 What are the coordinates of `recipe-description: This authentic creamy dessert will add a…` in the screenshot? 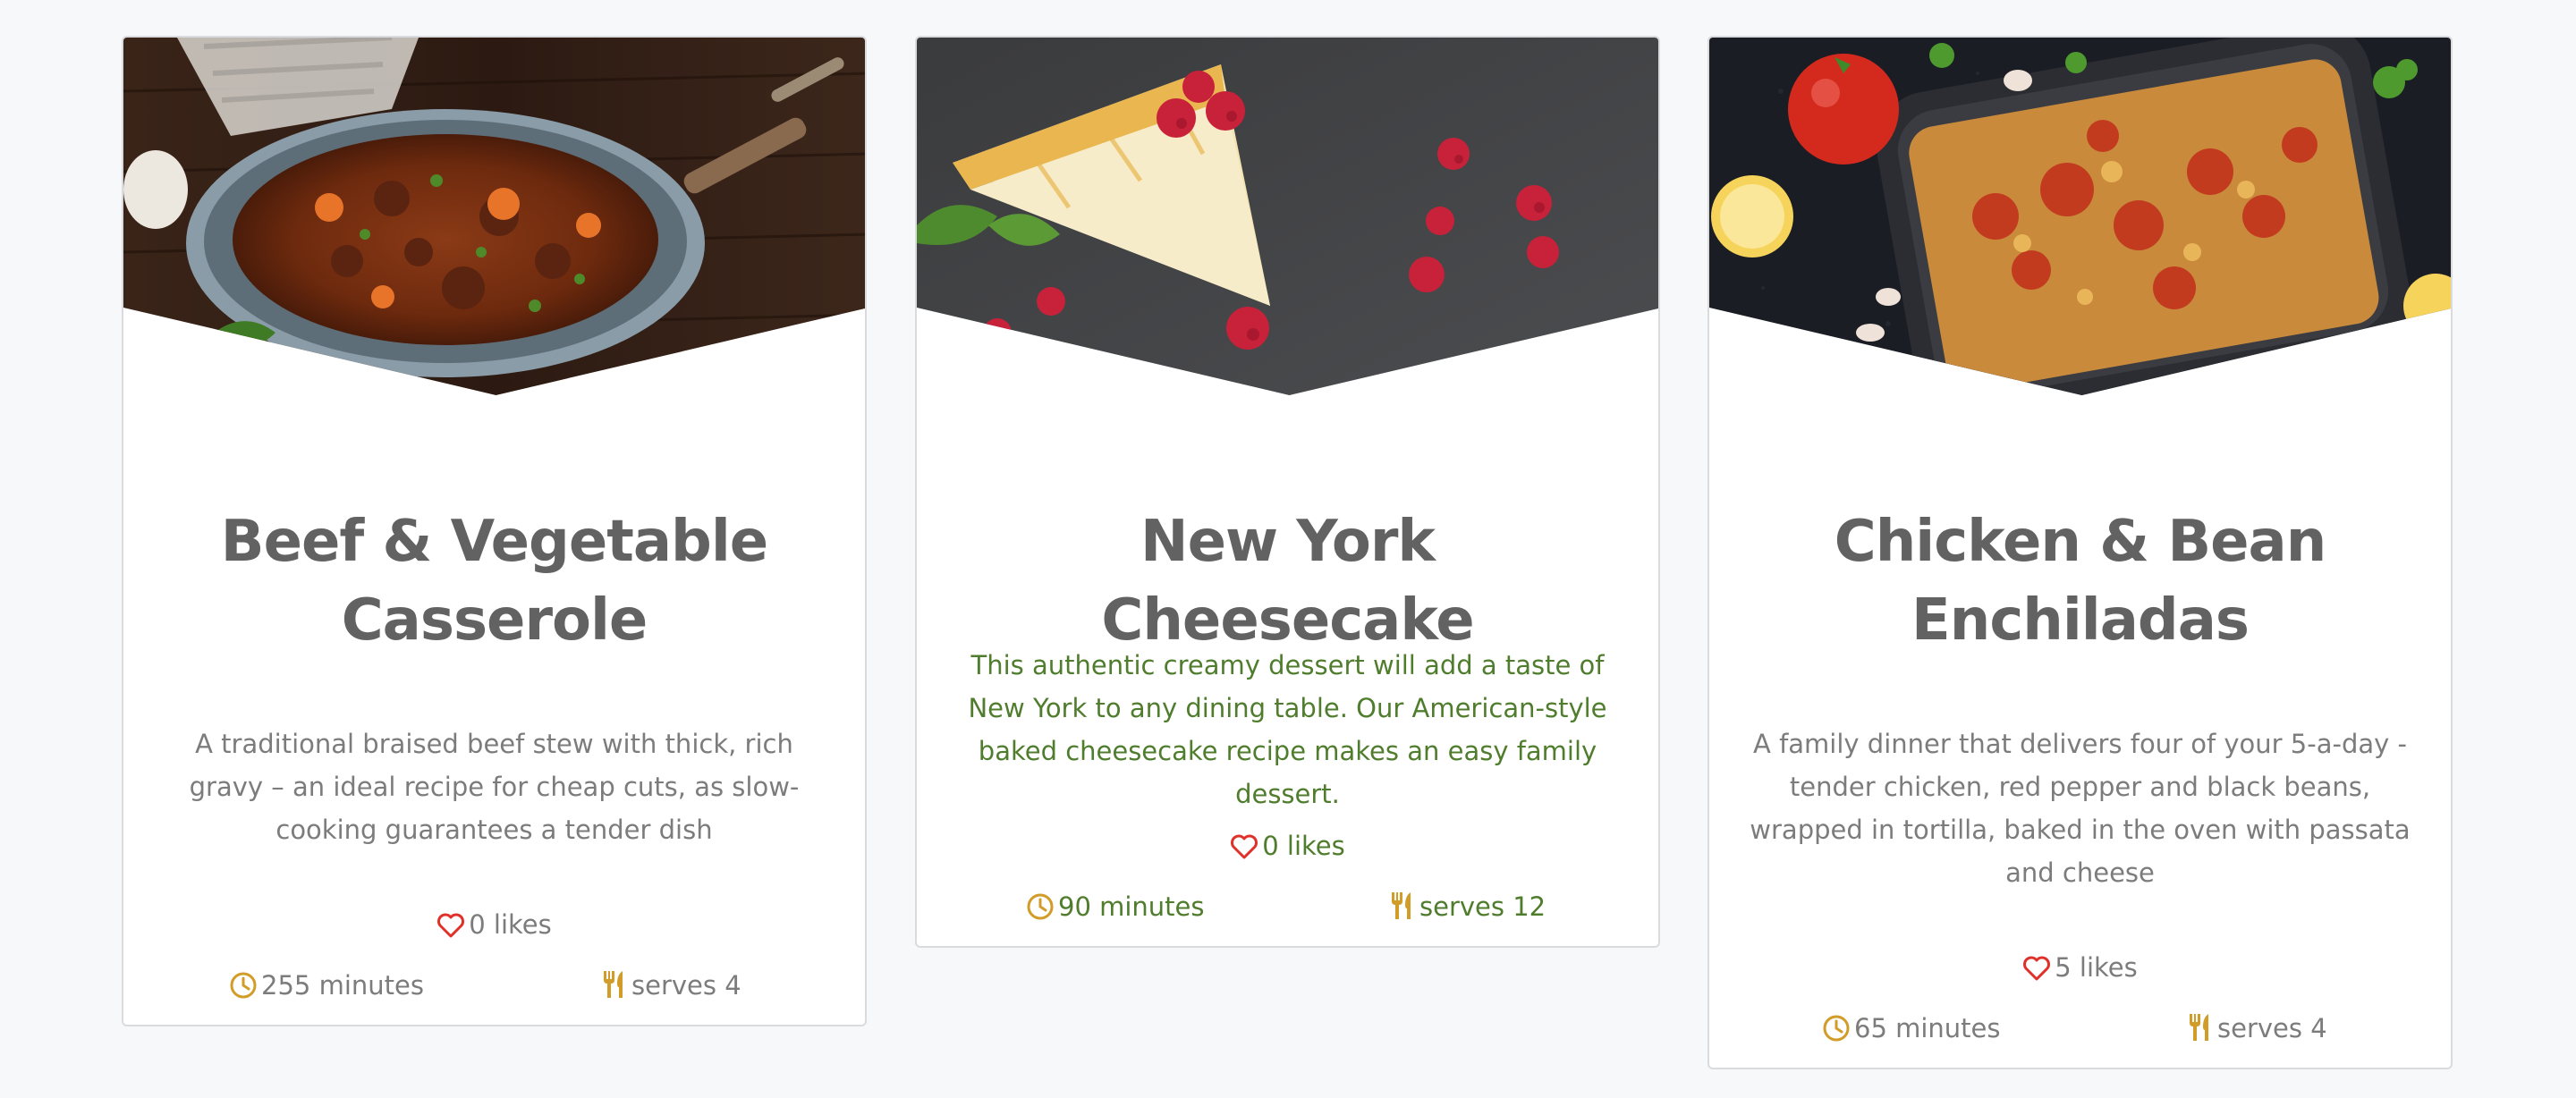 It's located at (1287, 729).